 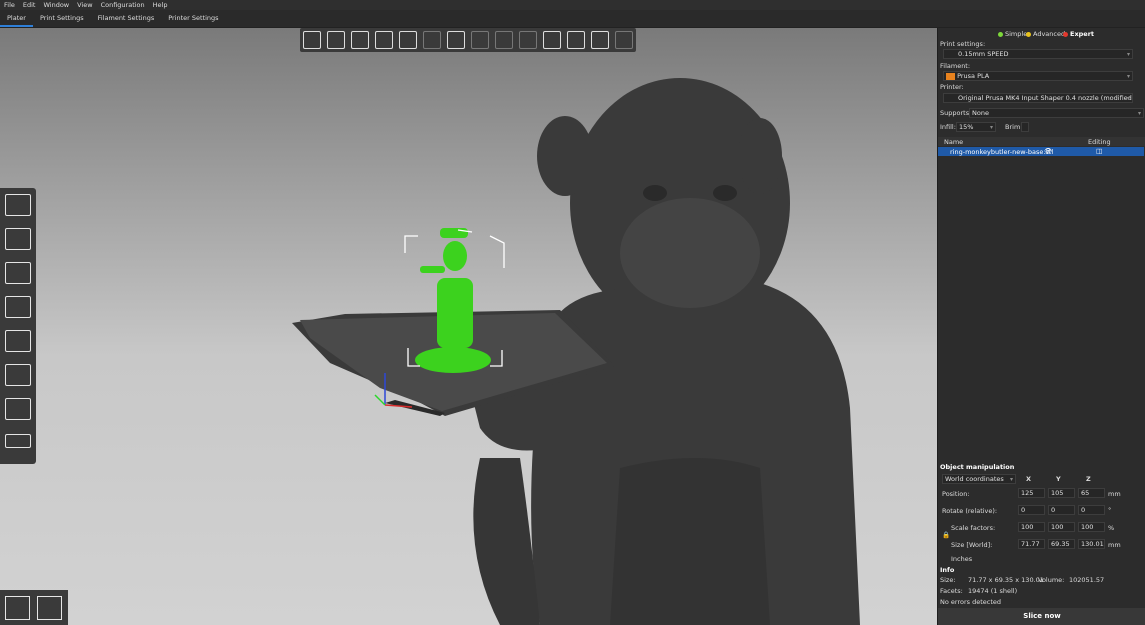 What do you see at coordinates (480, 40) in the screenshot?
I see `remove-instance-icon` at bounding box center [480, 40].